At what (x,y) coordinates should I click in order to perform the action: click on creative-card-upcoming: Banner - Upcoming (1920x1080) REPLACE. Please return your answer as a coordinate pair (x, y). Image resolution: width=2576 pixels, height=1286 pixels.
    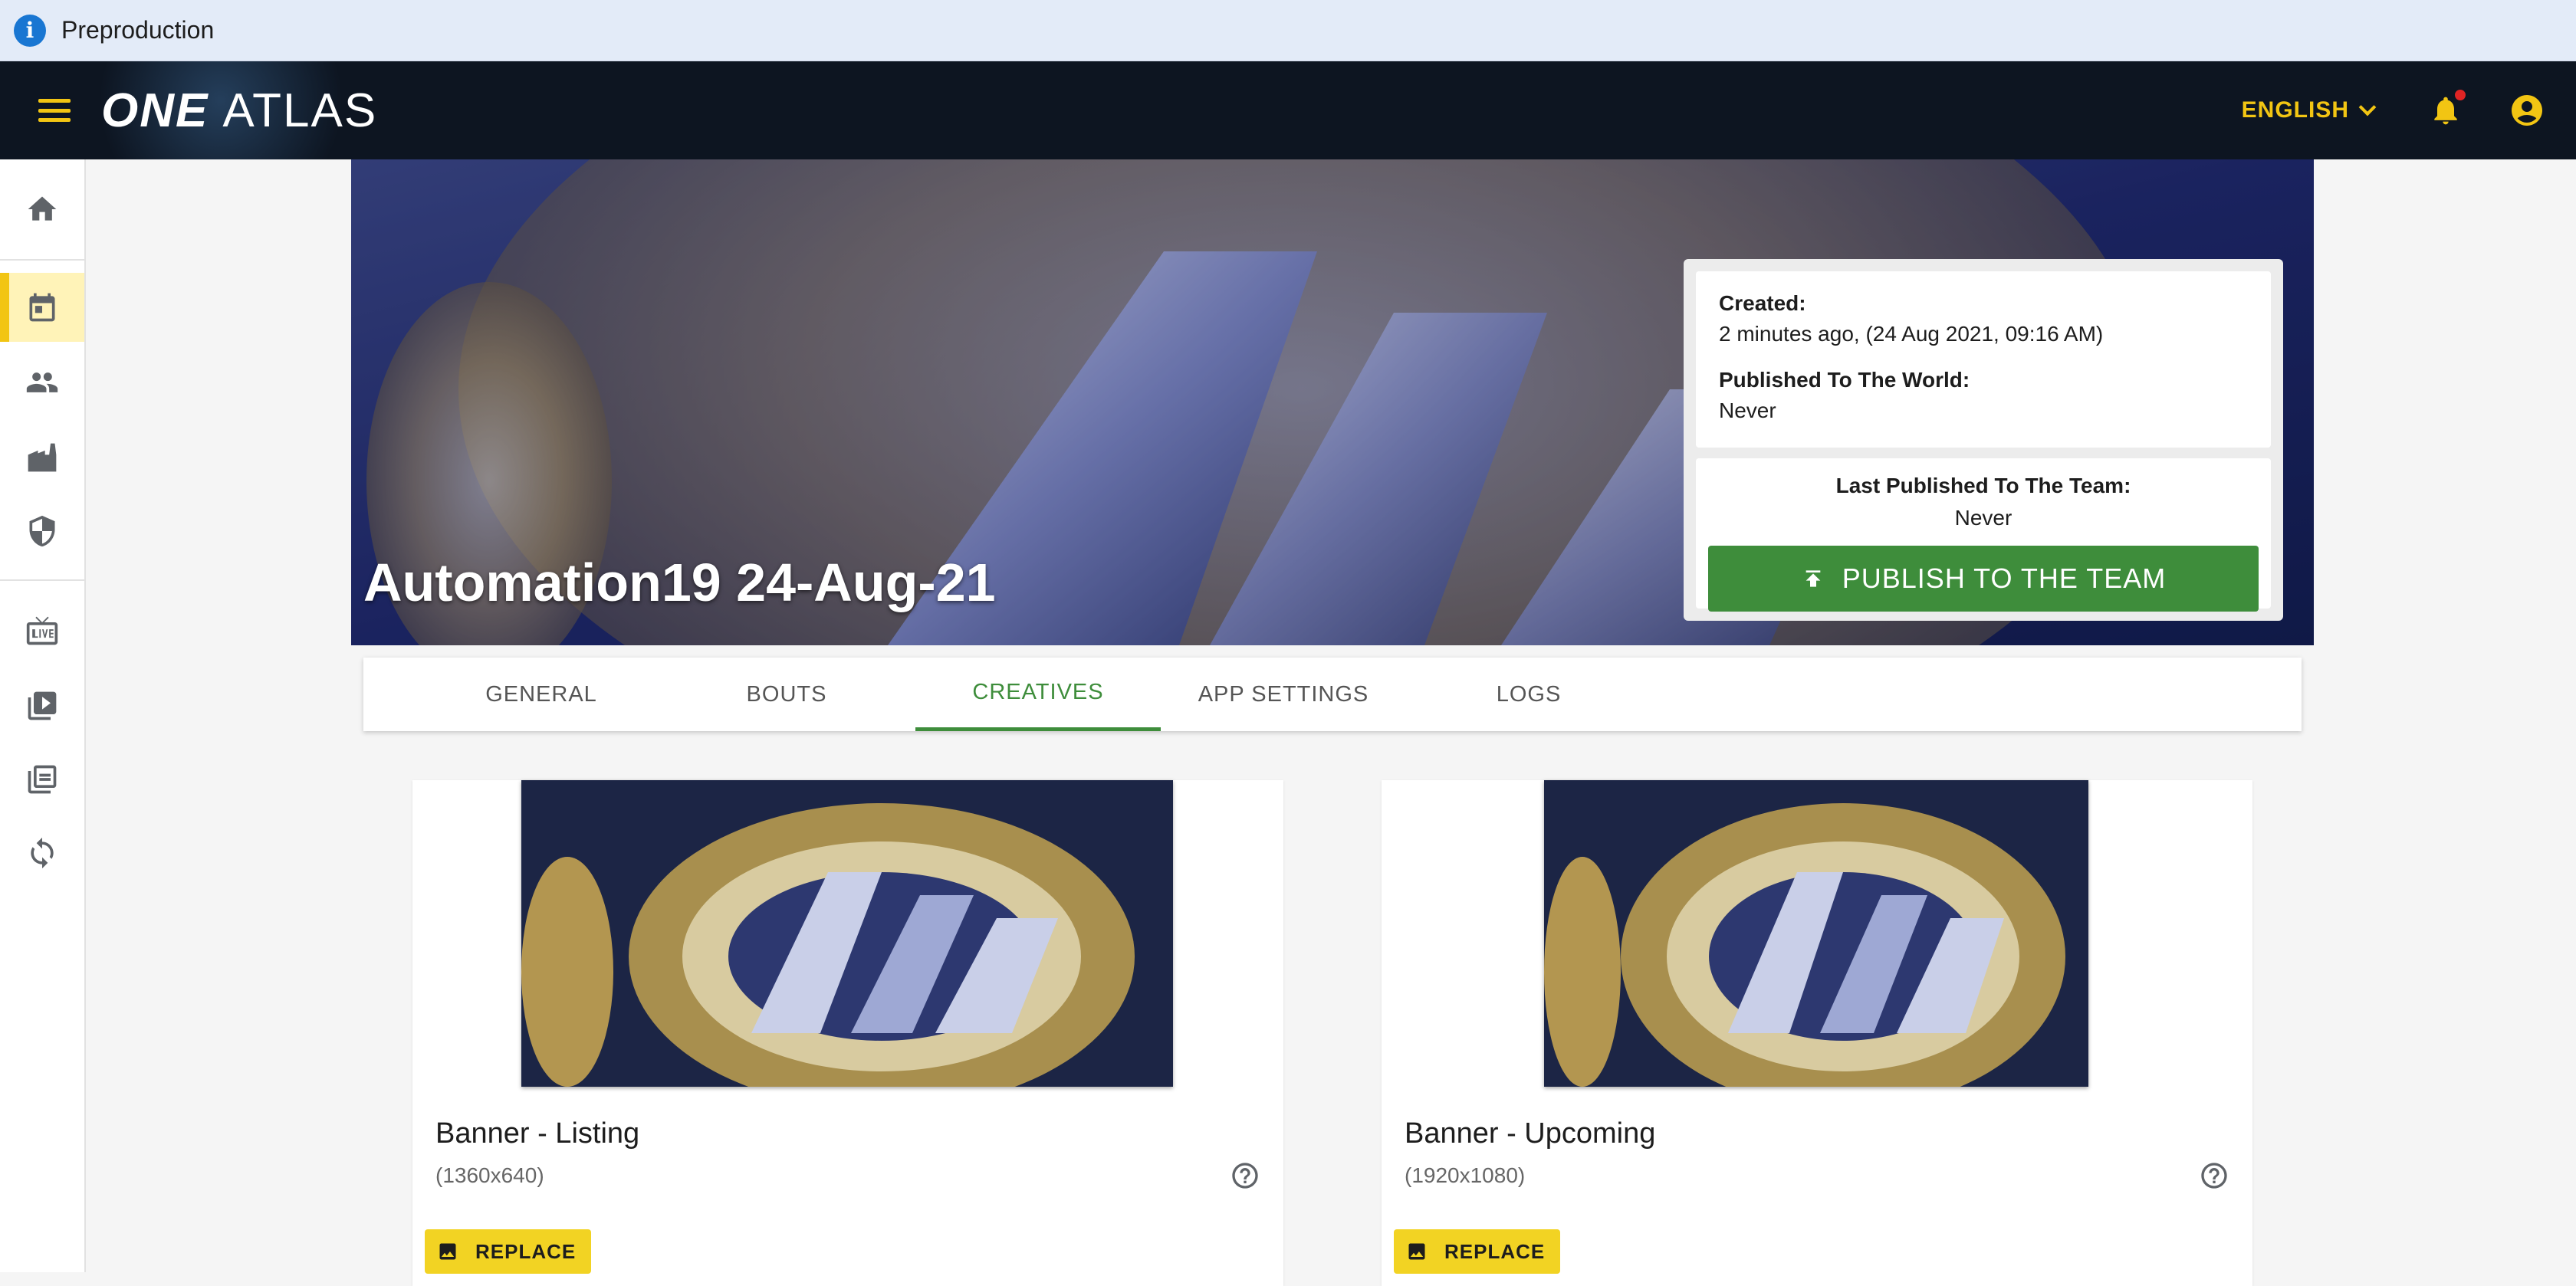
    Looking at the image, I should click on (1817, 1033).